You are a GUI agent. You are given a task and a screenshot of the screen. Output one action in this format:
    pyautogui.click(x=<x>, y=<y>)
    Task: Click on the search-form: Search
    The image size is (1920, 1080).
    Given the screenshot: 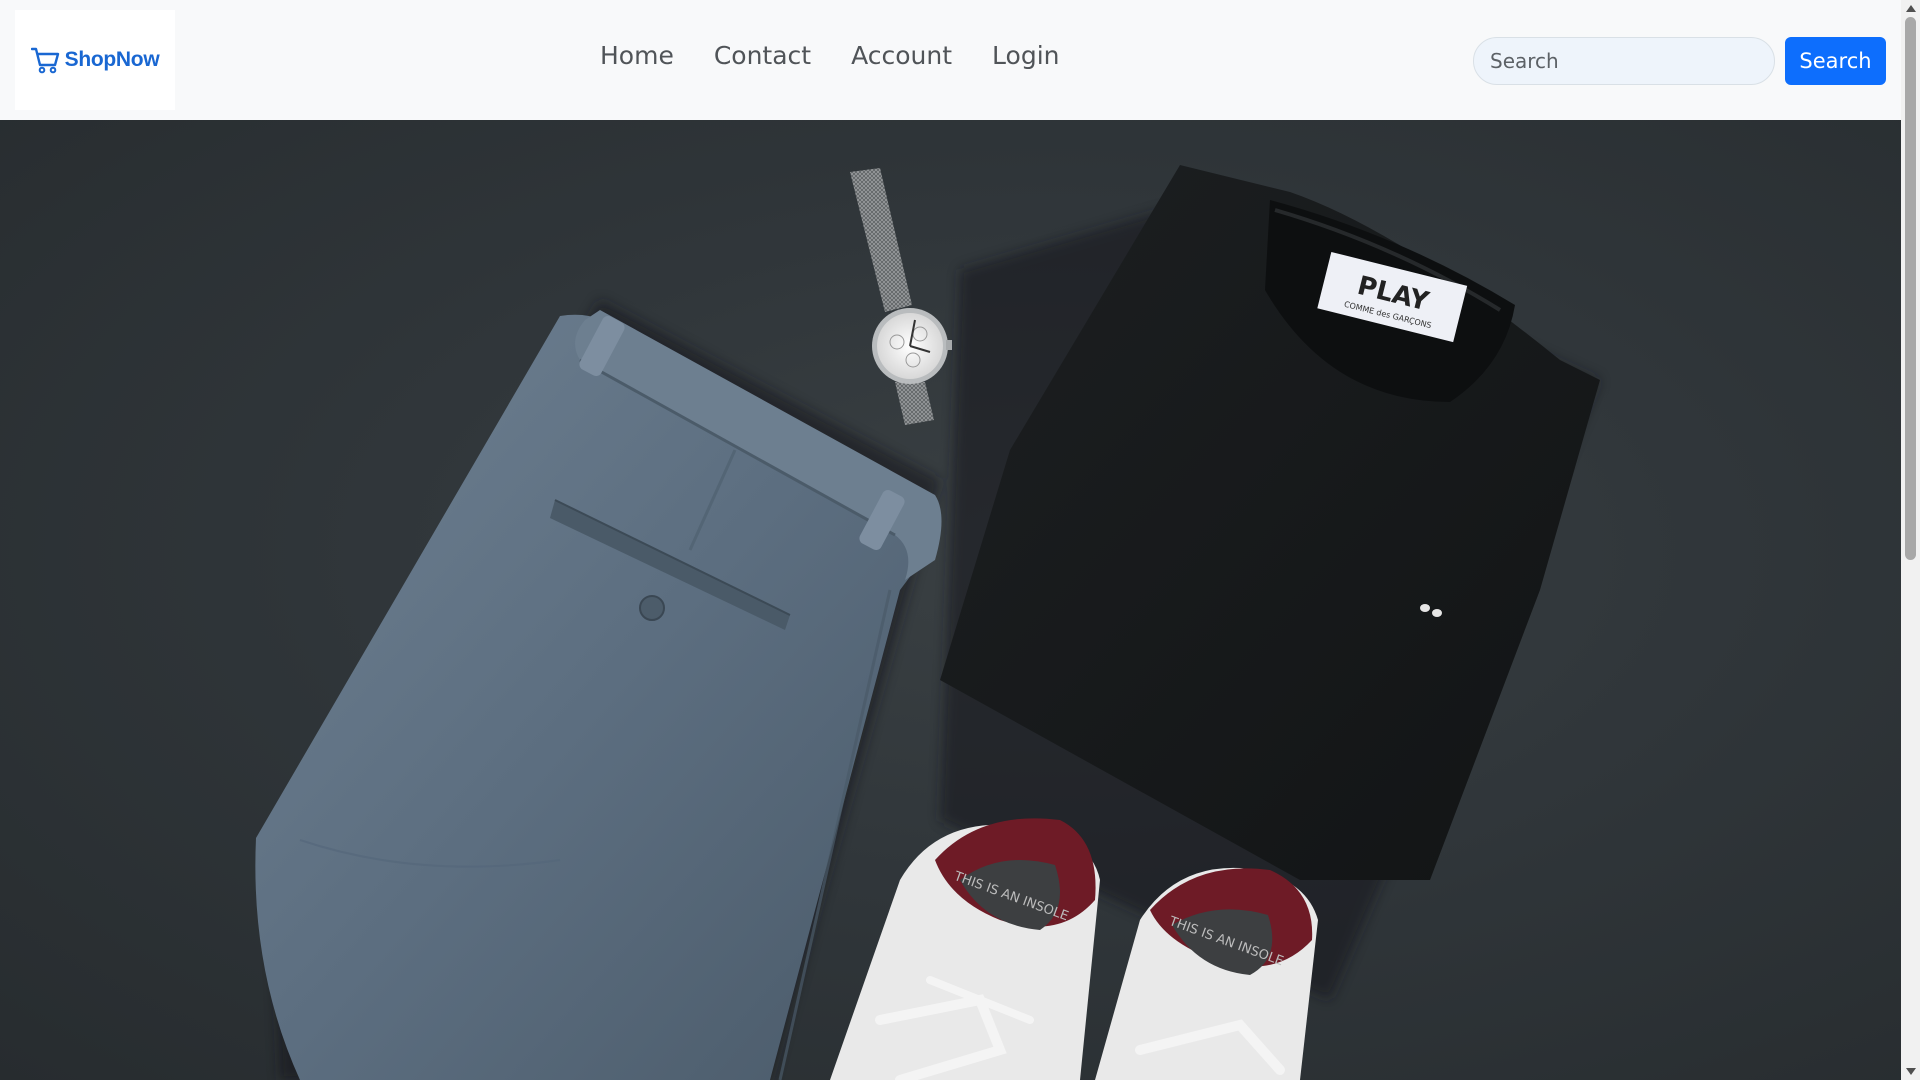 What is the action you would take?
    pyautogui.click(x=1679, y=61)
    